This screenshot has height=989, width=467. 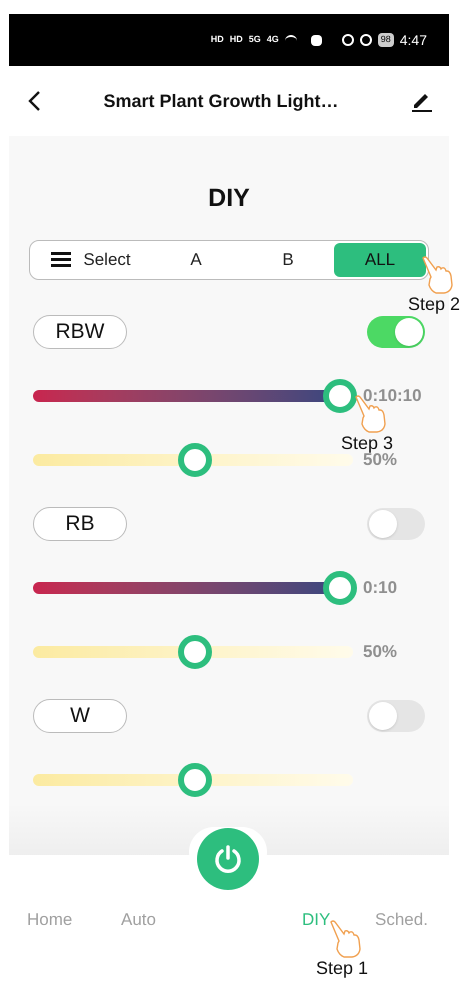 I want to click on battery-level: 98, so click(x=386, y=40).